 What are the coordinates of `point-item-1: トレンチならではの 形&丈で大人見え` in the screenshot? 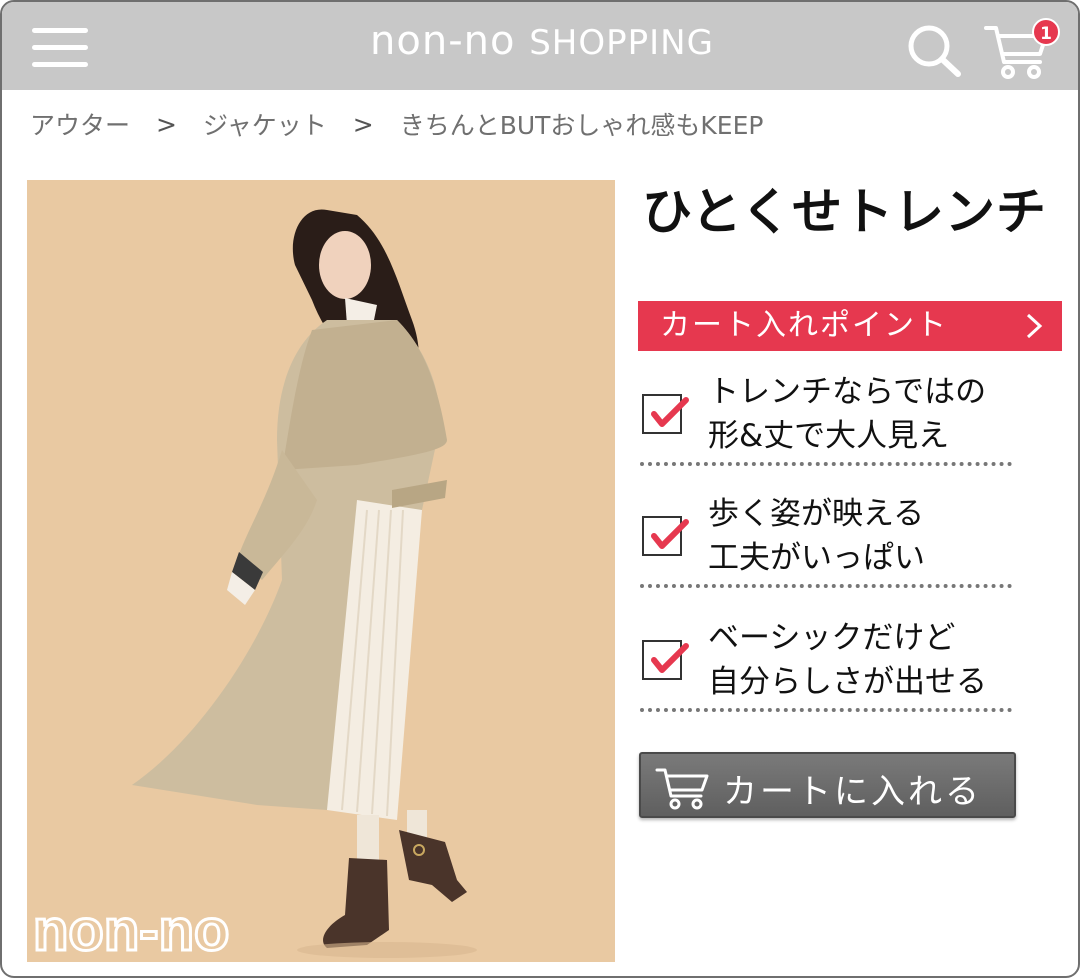 It's located at (826, 418).